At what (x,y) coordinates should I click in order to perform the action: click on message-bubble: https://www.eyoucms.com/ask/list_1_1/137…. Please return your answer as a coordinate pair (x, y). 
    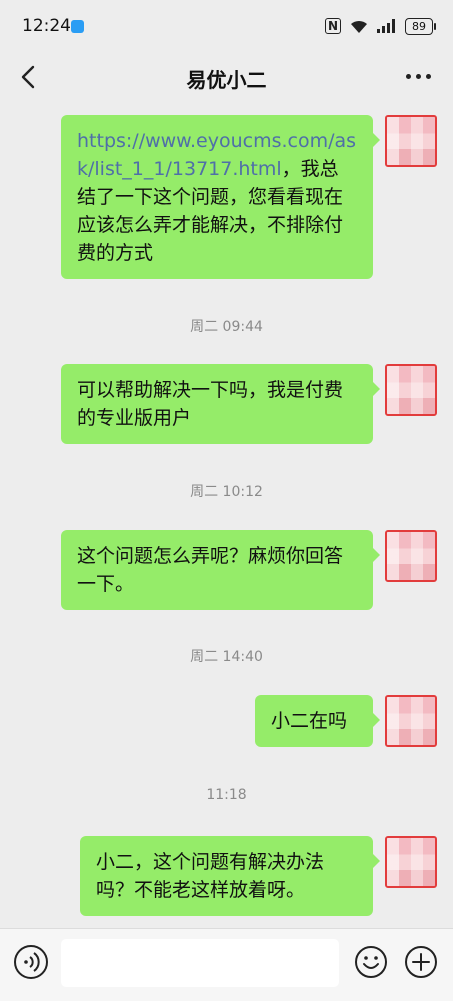
    Looking at the image, I should click on (220, 197).